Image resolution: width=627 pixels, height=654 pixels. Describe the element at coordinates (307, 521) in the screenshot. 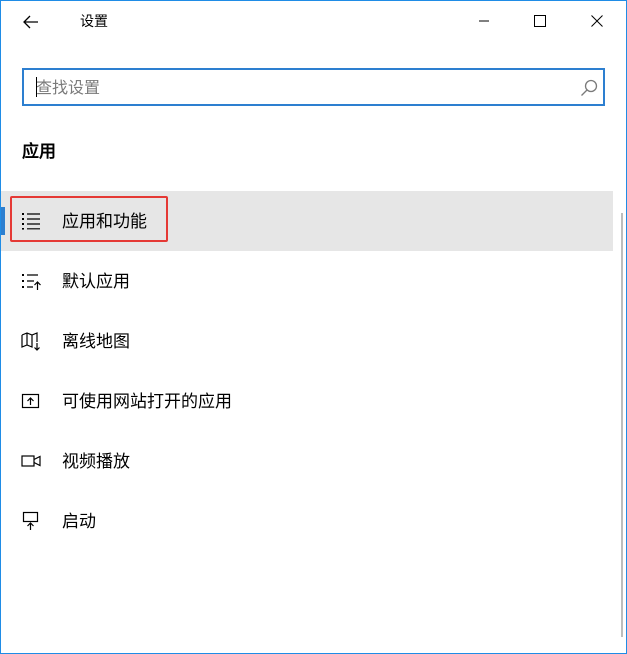

I see `nav-item-startup: 启动` at that location.